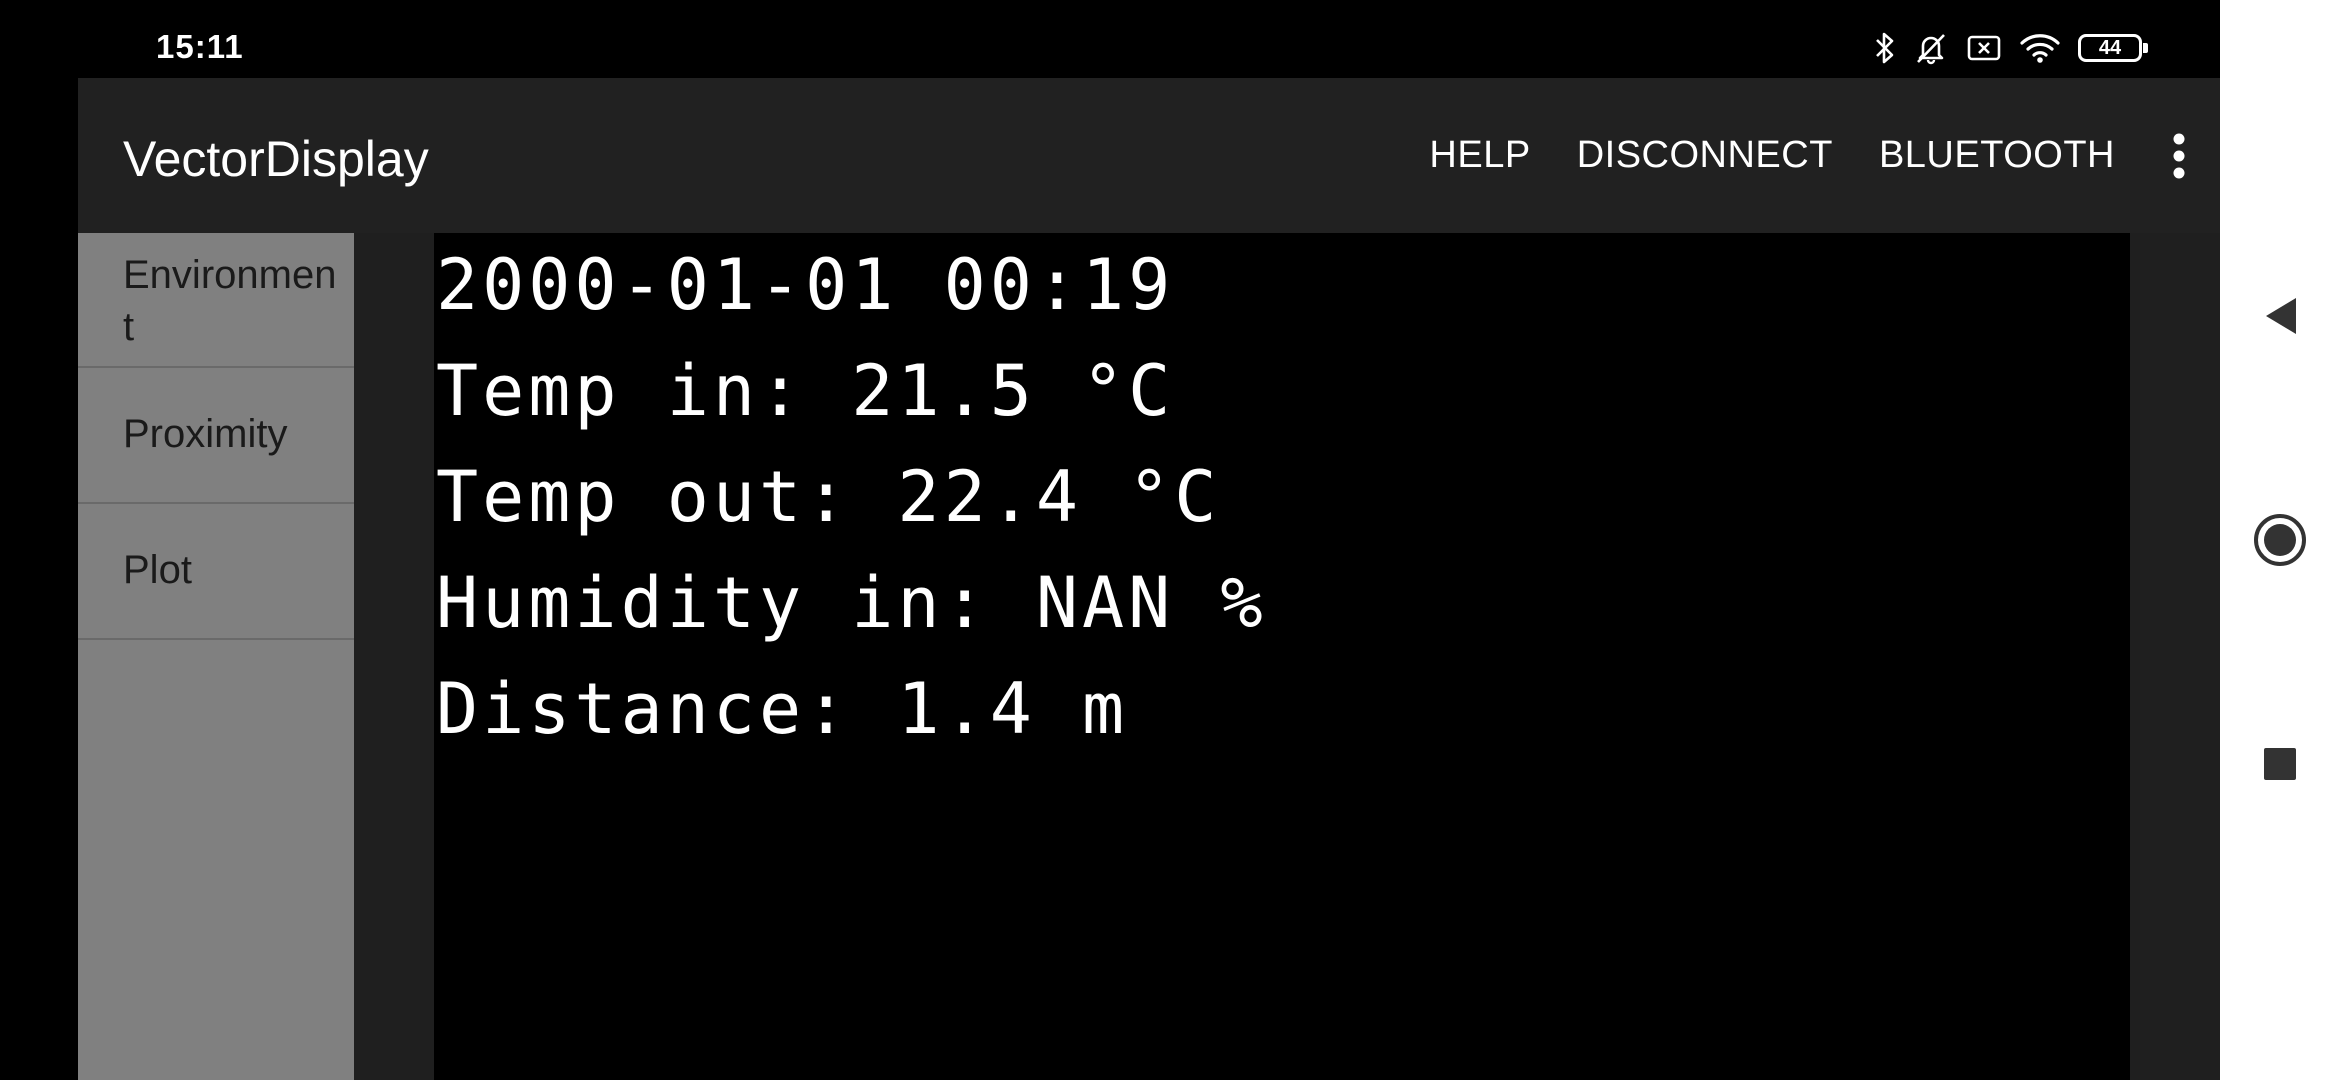  Describe the element at coordinates (1479, 155) in the screenshot. I see `help-button: HELP` at that location.